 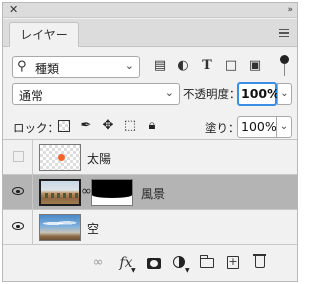 What do you see at coordinates (160, 66) in the screenshot?
I see `image-filter-icon: ▤` at bounding box center [160, 66].